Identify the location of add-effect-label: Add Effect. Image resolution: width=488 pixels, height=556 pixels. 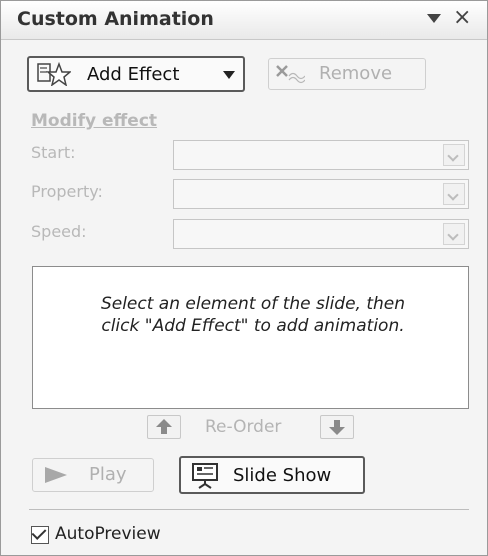
(133, 74).